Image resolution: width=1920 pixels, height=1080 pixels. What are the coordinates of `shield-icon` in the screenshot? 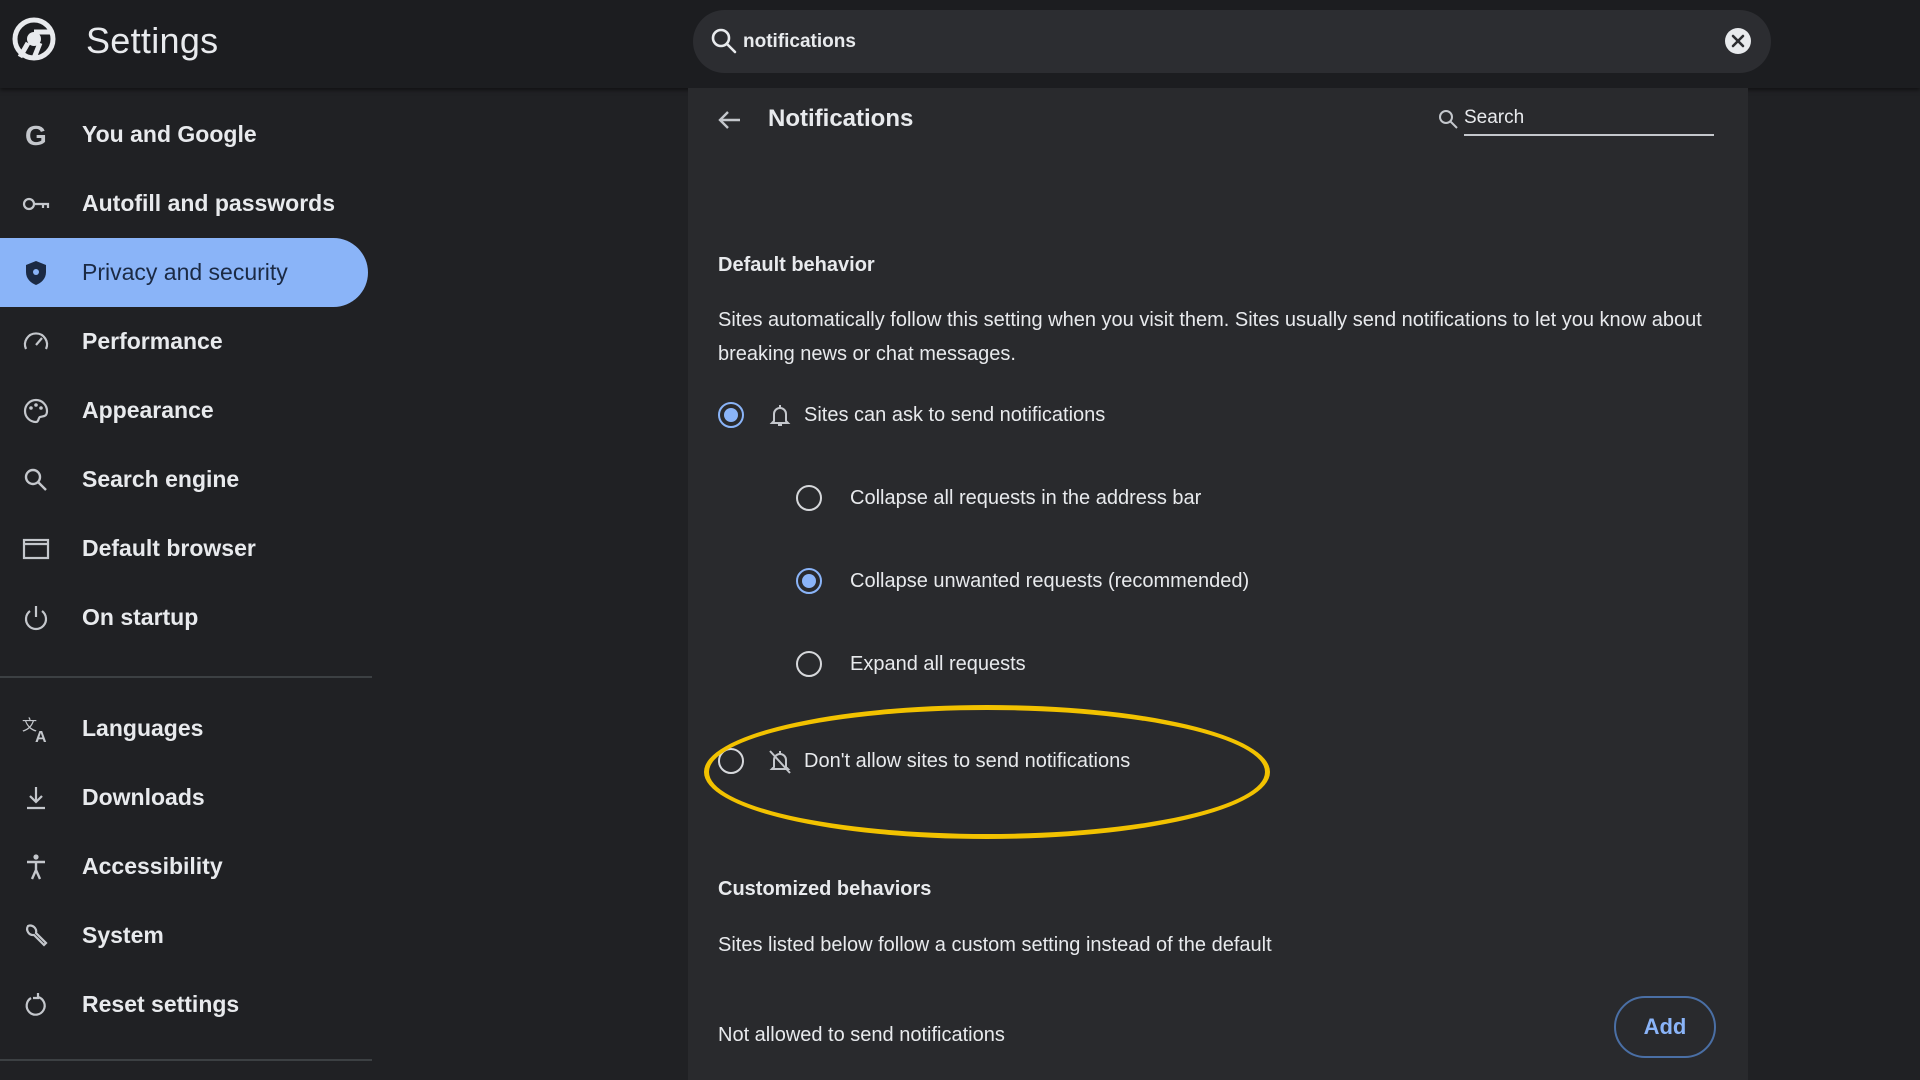 It's located at (36, 273).